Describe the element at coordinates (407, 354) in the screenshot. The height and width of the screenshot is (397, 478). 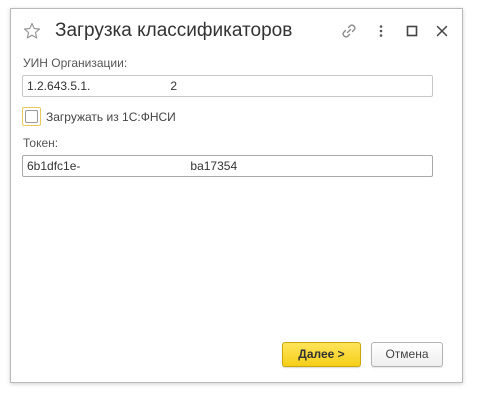
I see `cancel-button: Отмена` at that location.